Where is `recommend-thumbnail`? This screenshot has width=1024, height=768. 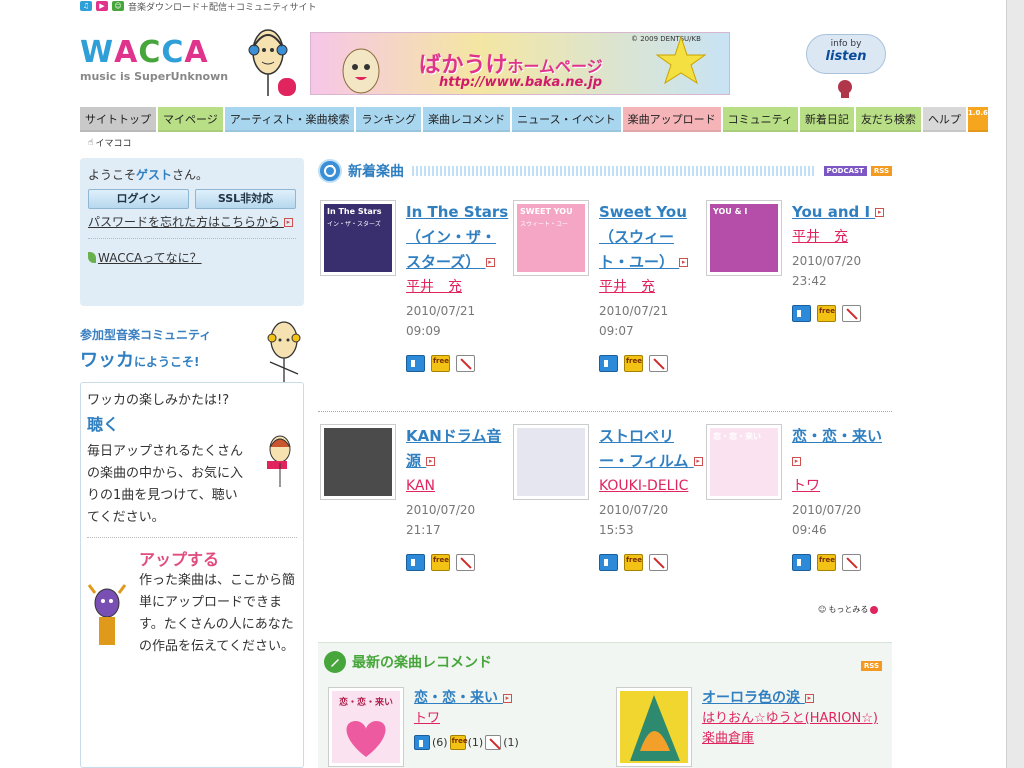 recommend-thumbnail is located at coordinates (654, 727).